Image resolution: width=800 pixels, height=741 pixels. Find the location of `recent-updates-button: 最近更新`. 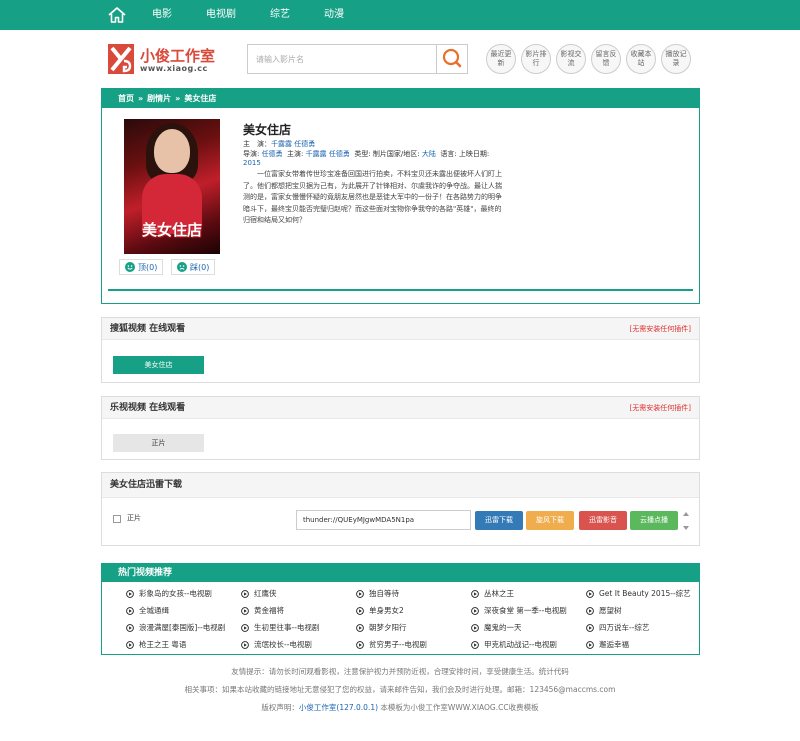

recent-updates-button: 最近更新 is located at coordinates (501, 59).